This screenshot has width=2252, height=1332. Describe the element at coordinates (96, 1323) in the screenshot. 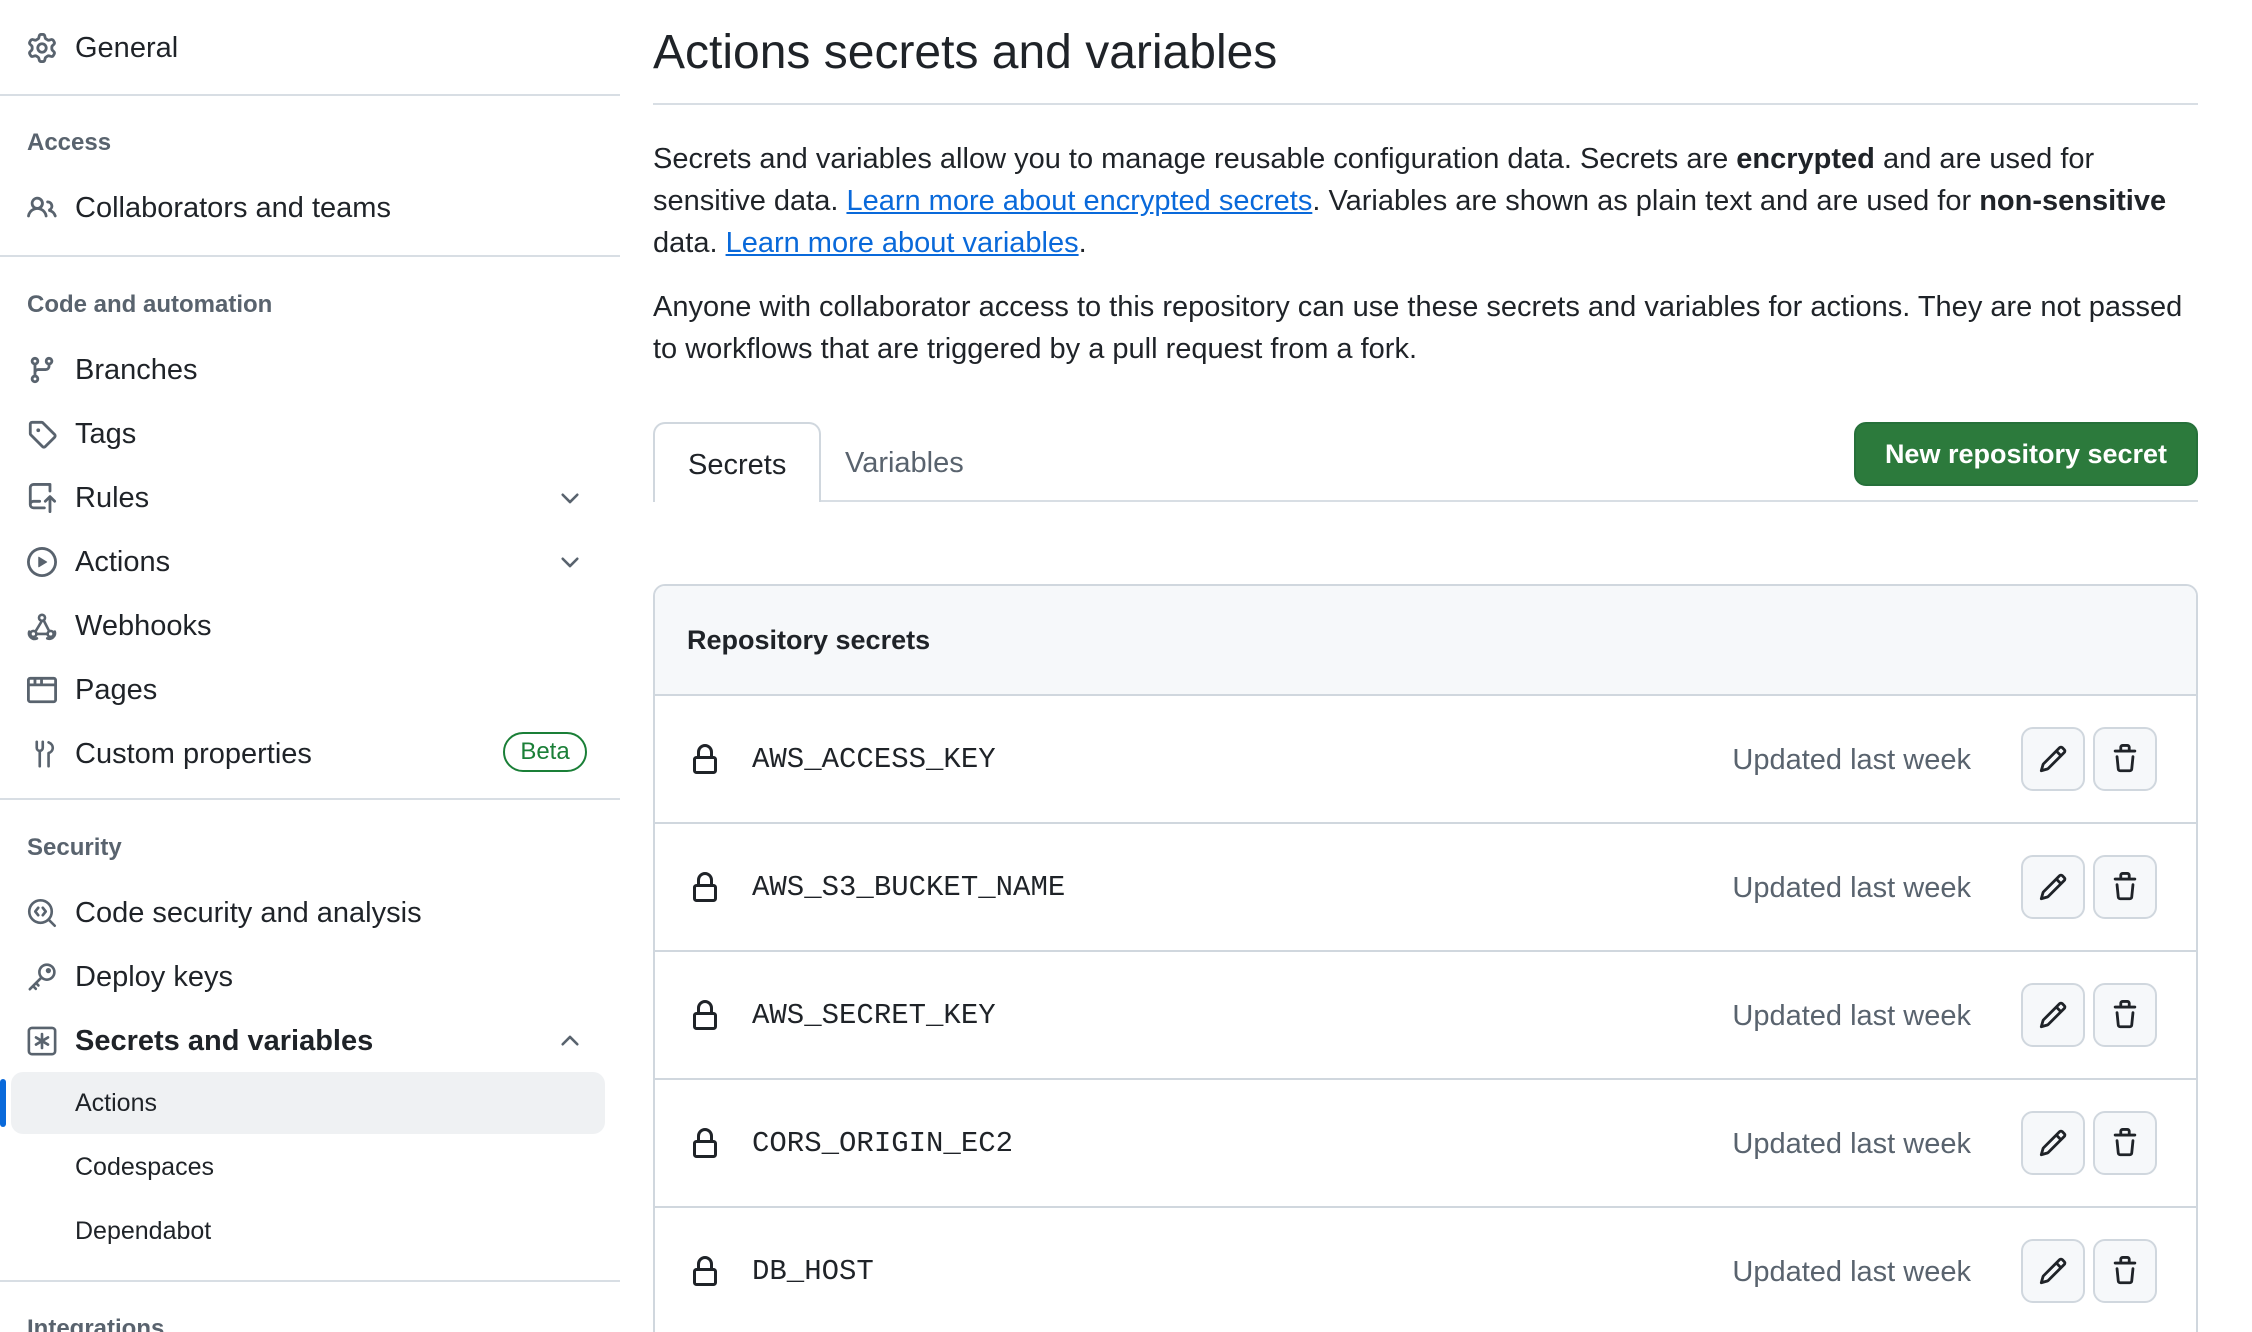

I see `section-heading-integrations: Integrations` at that location.